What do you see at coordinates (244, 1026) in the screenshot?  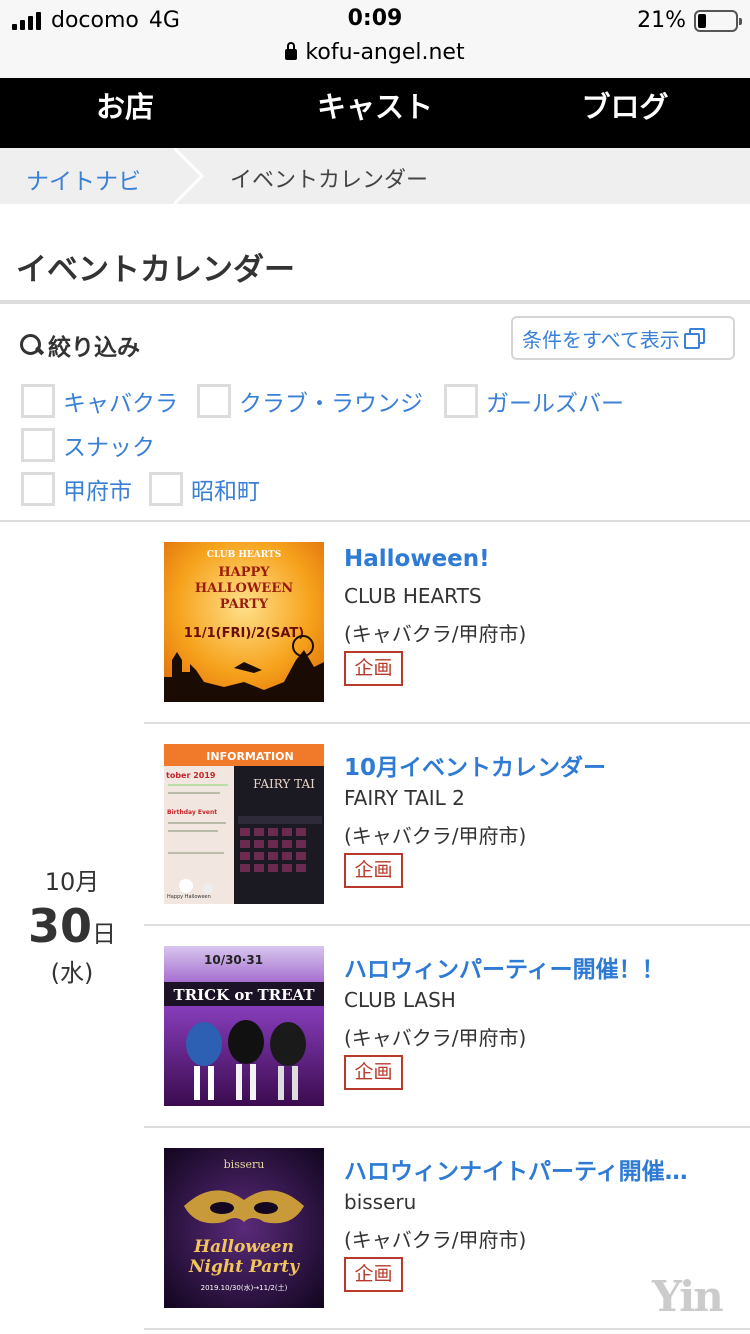 I see `event-thumbnail: 10/30·31 TRICK or TREAT` at bounding box center [244, 1026].